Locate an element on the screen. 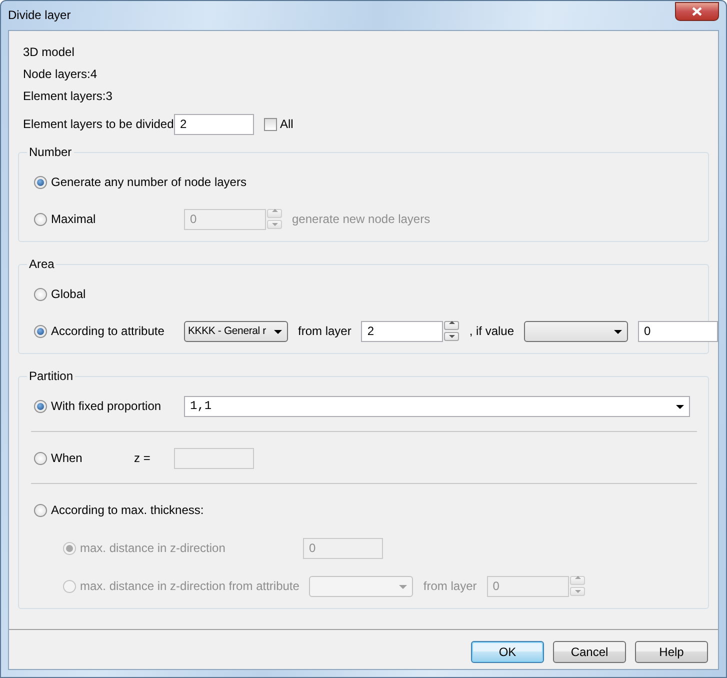  spin-up-button is located at coordinates (452, 325).